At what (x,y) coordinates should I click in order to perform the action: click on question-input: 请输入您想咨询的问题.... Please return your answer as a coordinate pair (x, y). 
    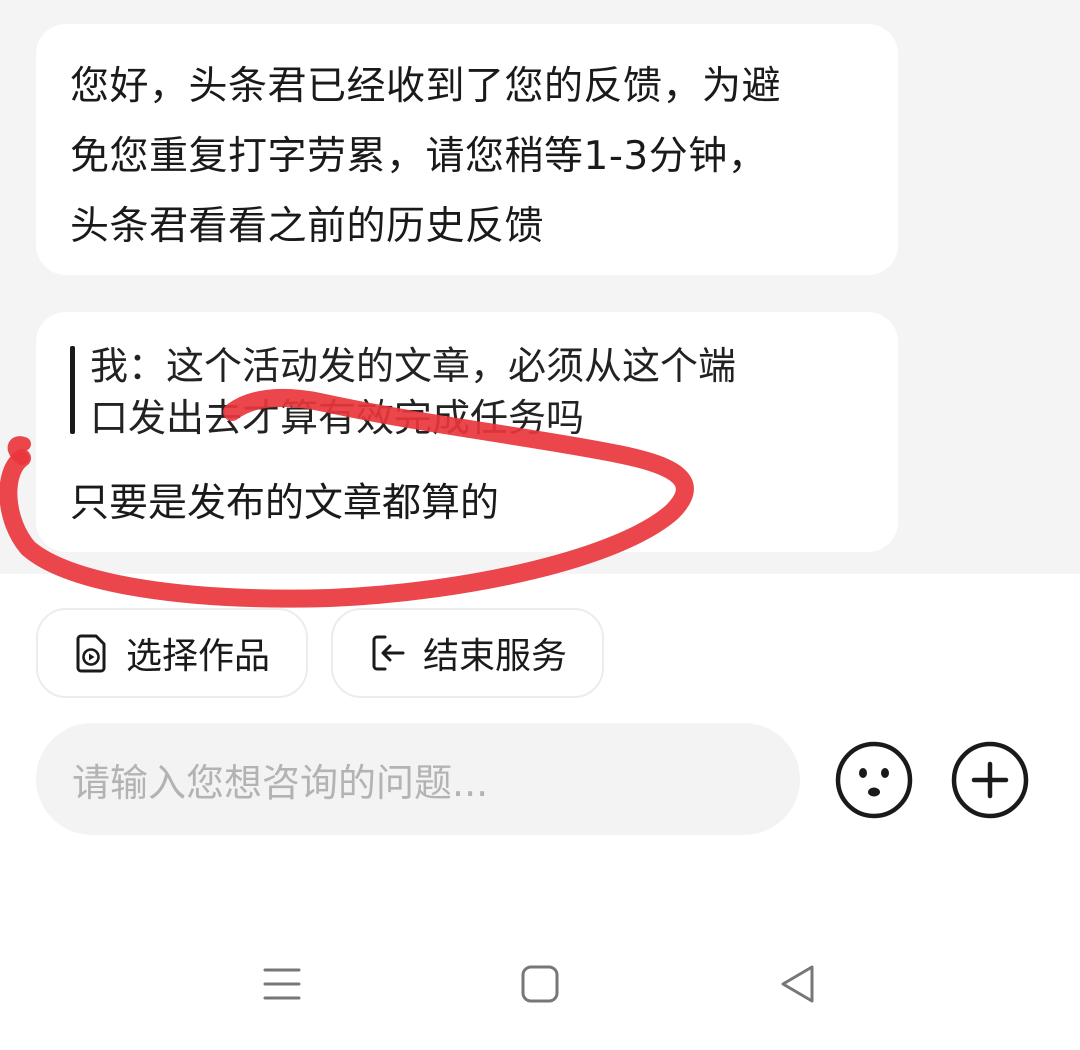
    Looking at the image, I should click on (418, 779).